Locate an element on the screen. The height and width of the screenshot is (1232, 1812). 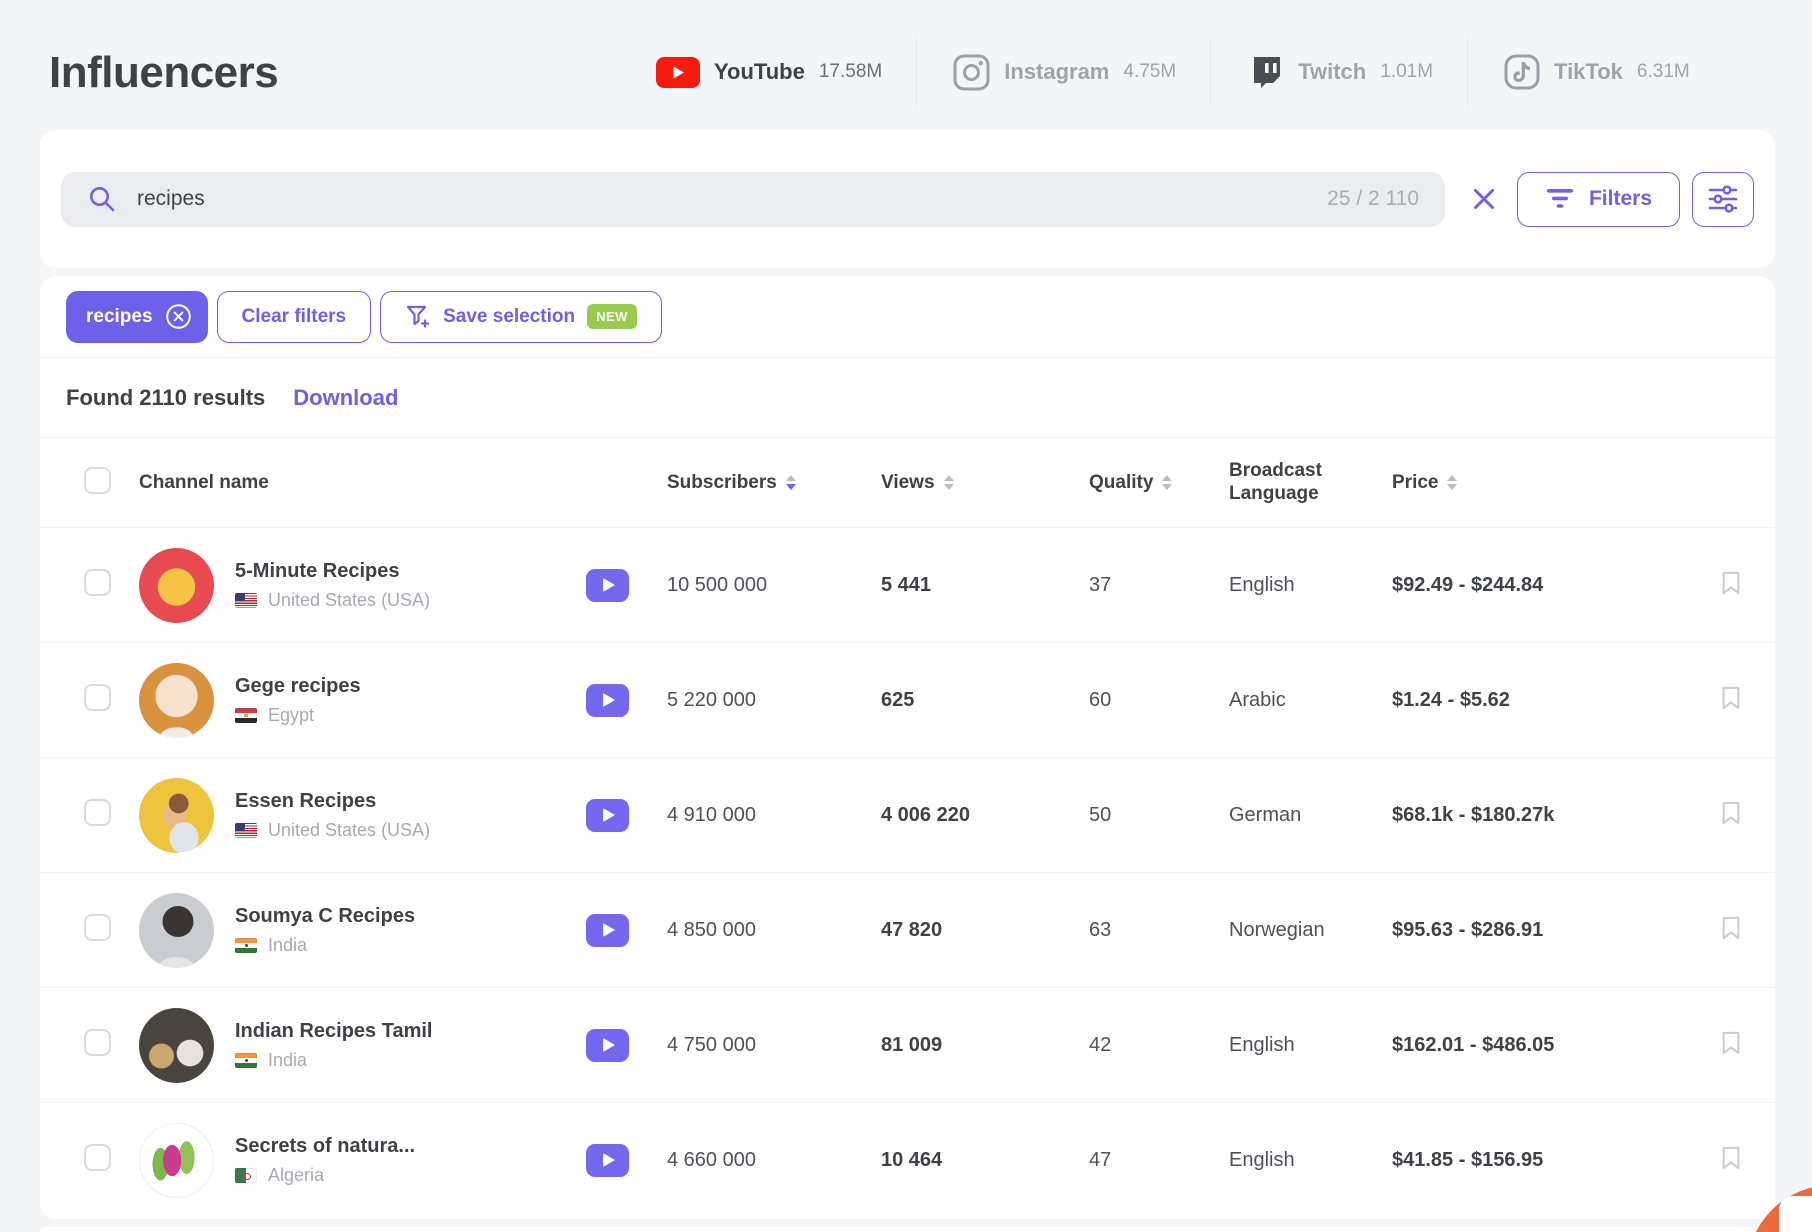
filters-button: Filters is located at coordinates (1598, 199).